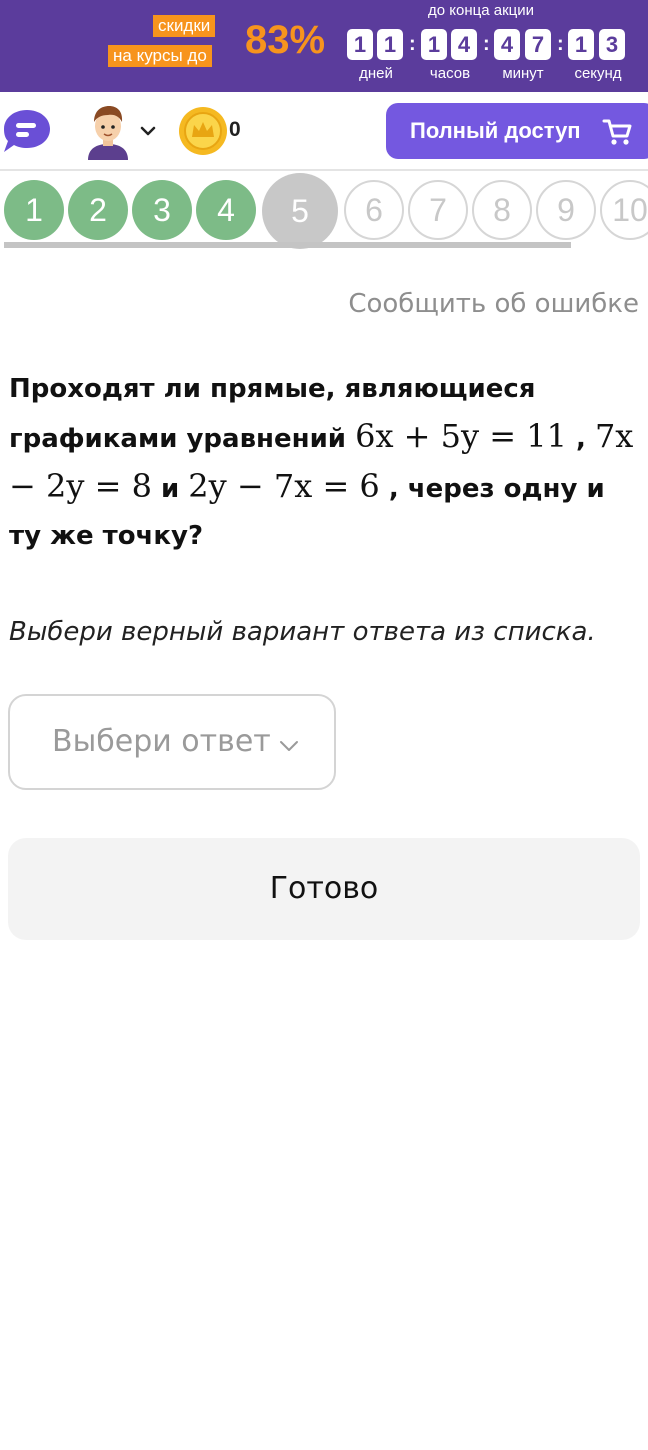 Image resolution: width=648 pixels, height=1450 pixels. I want to click on timer-minutes-digit: 4, so click(507, 44).